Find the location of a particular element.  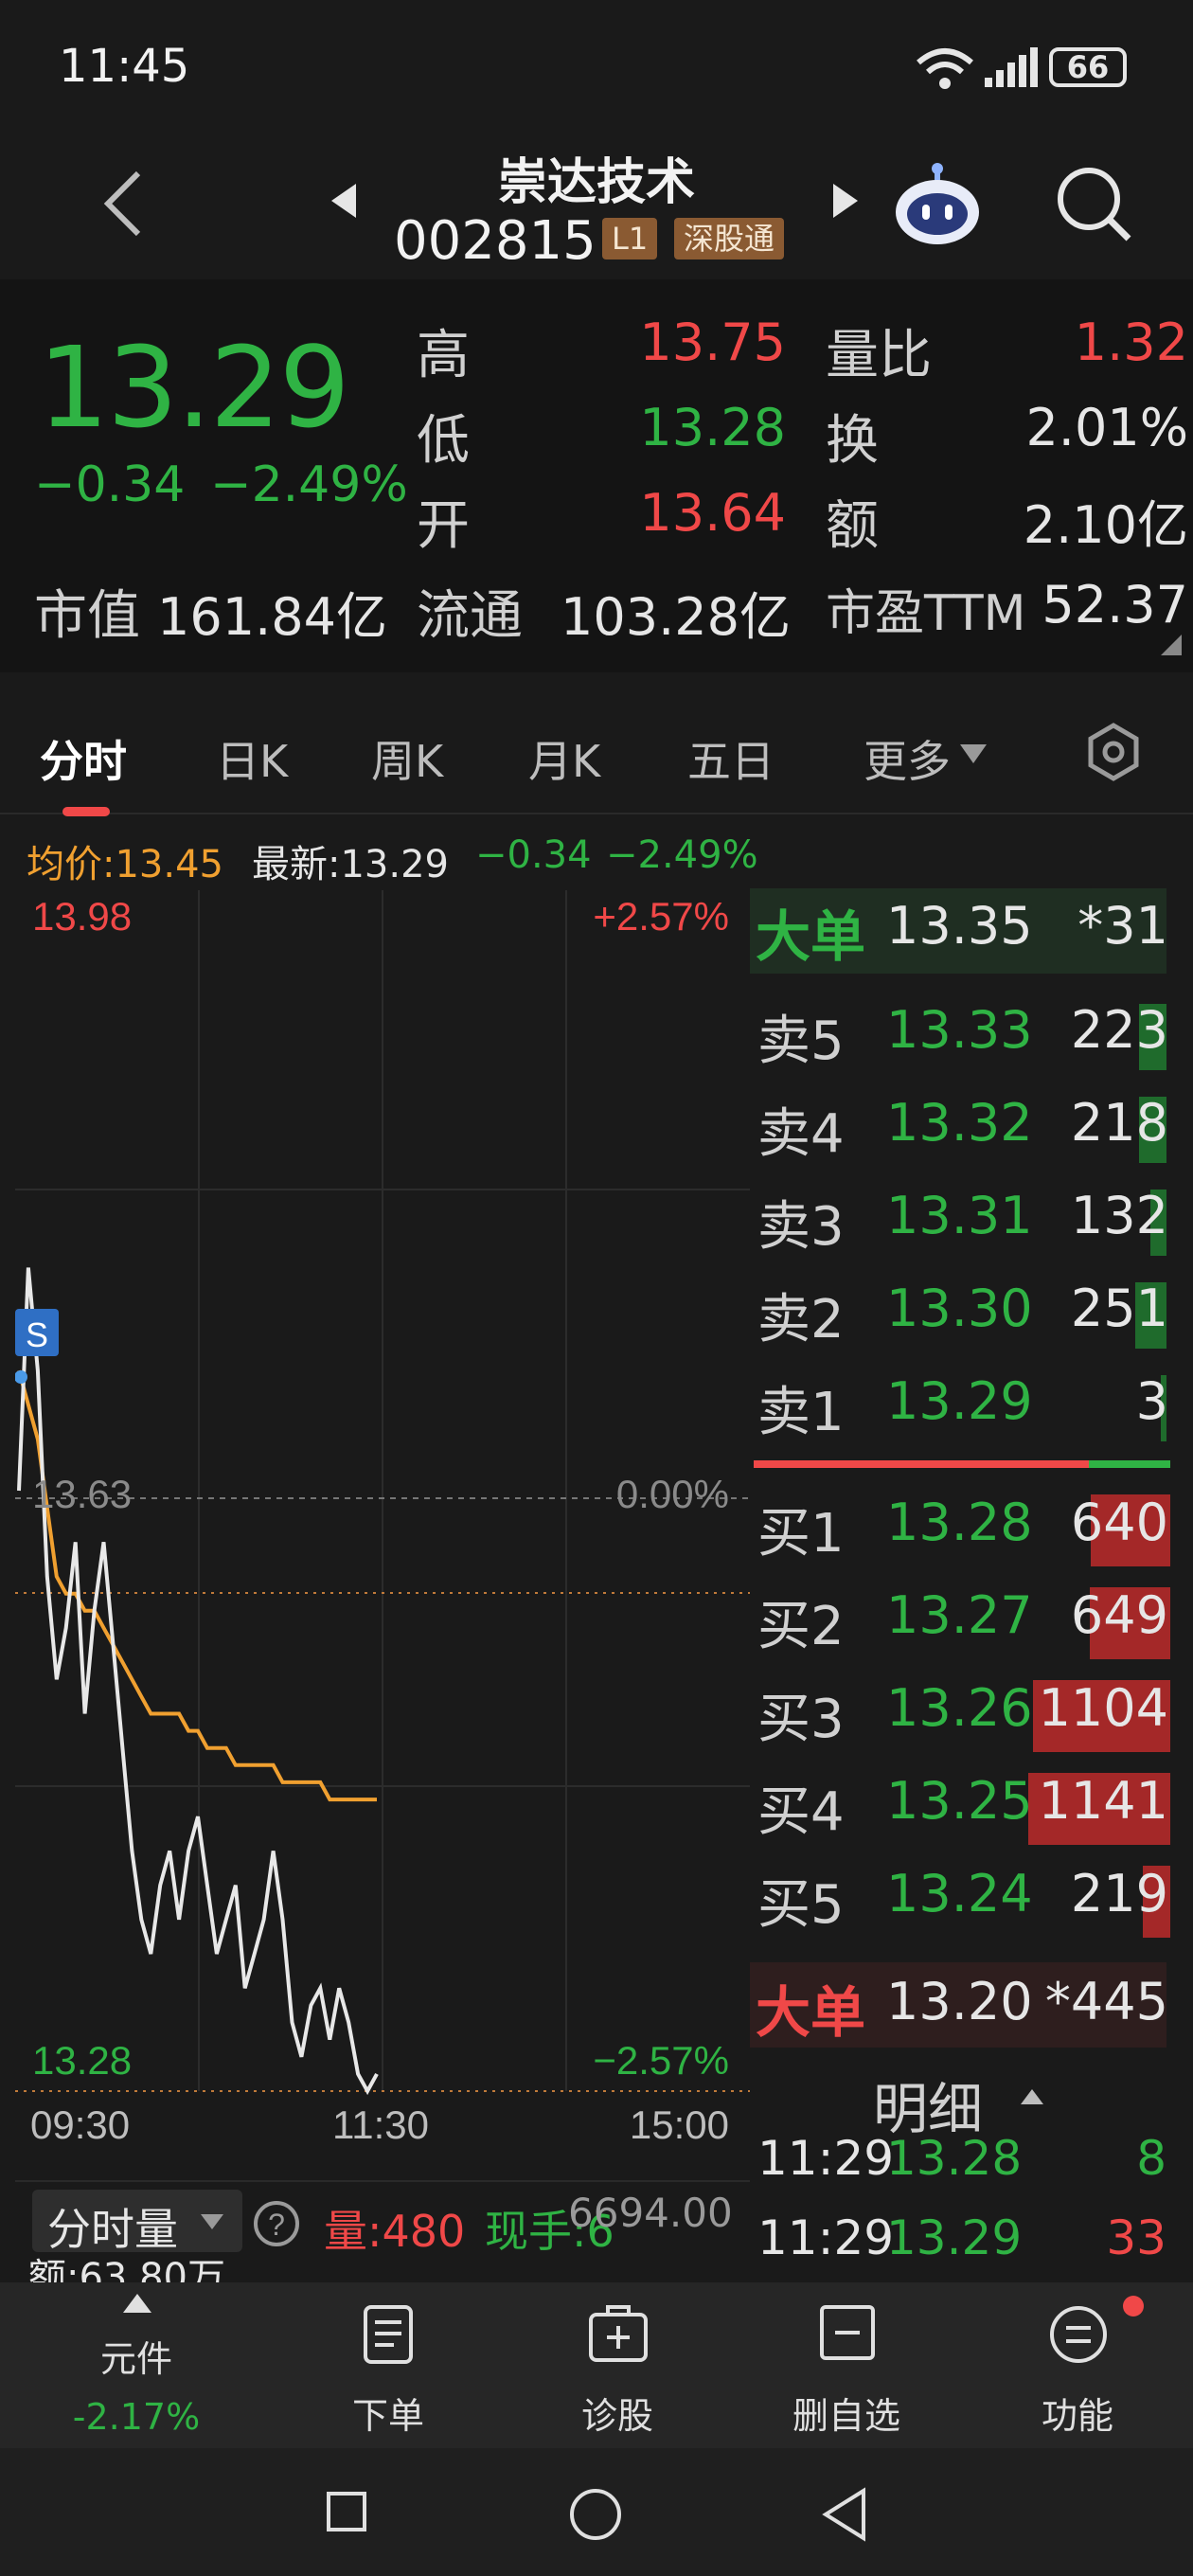

home-icon is located at coordinates (595, 2514).